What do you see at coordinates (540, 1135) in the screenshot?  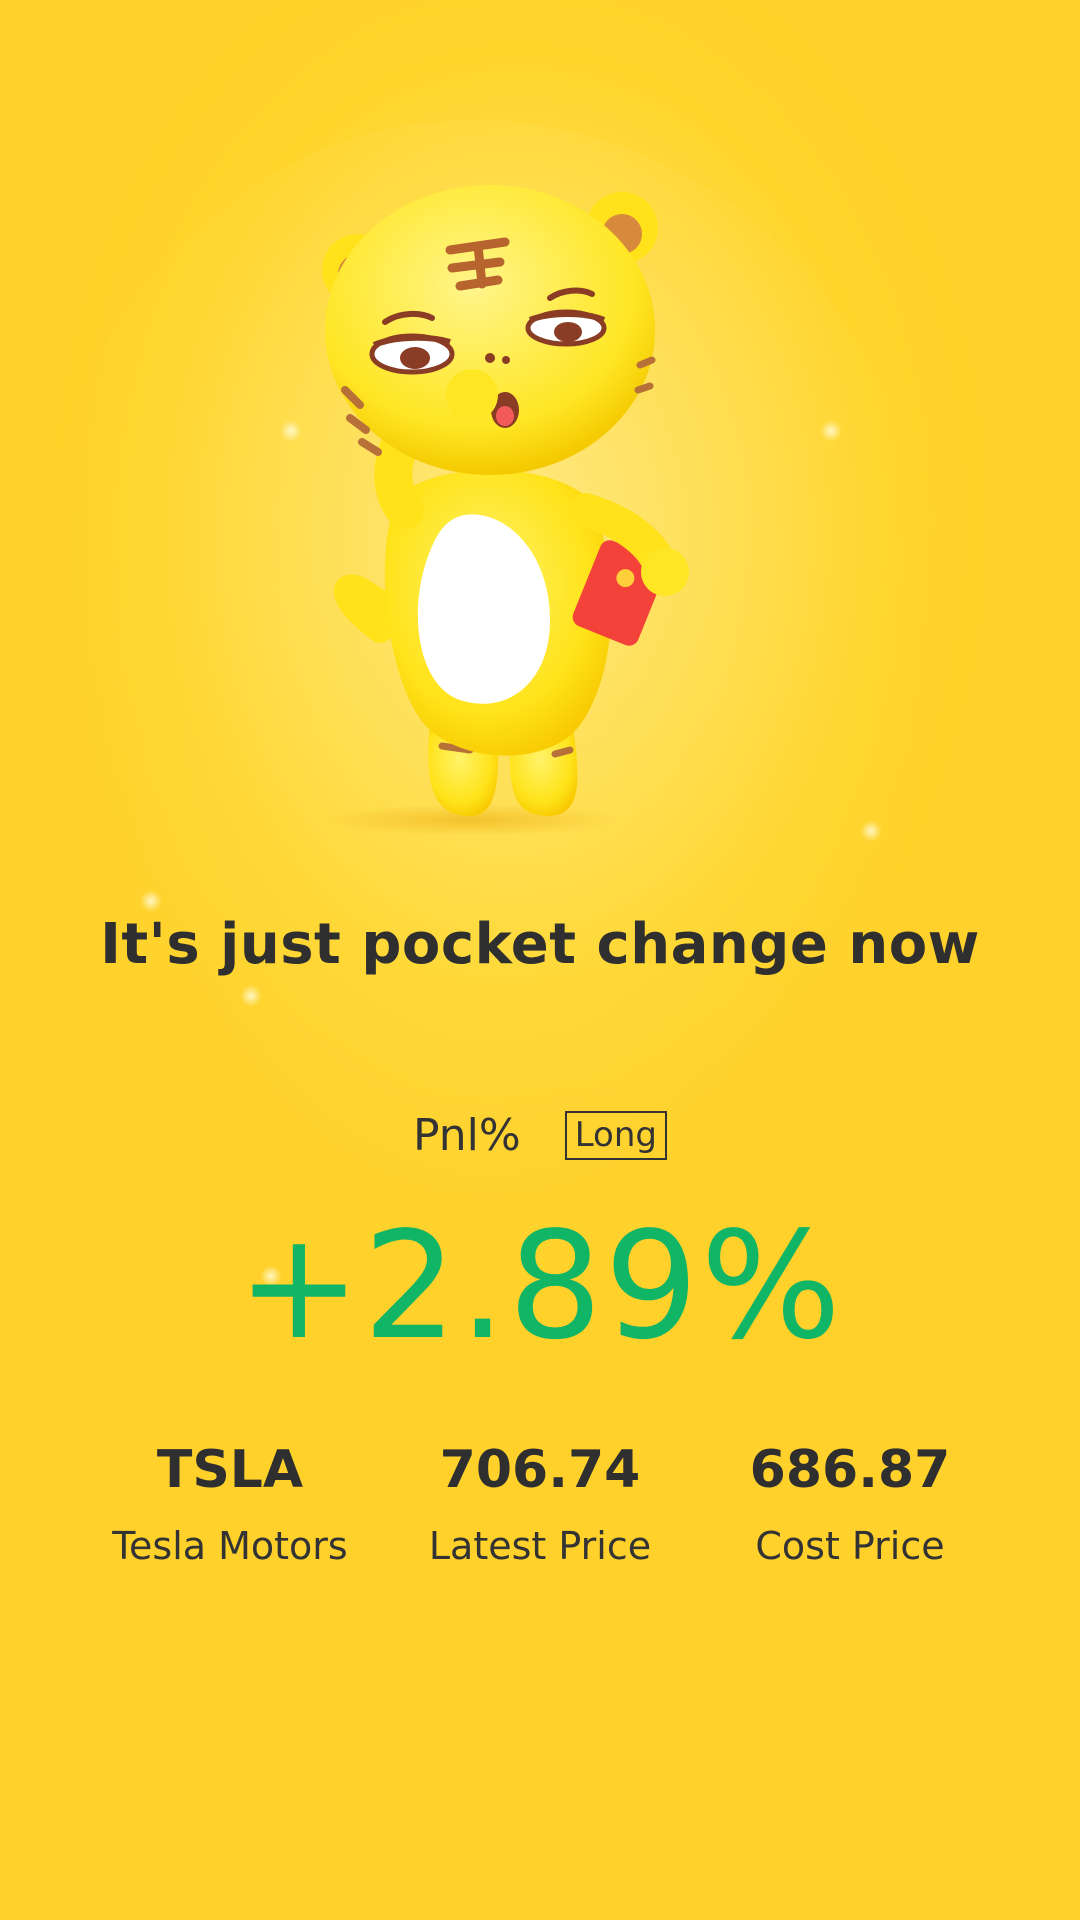 I see `pnl-header: Pnl% Long` at bounding box center [540, 1135].